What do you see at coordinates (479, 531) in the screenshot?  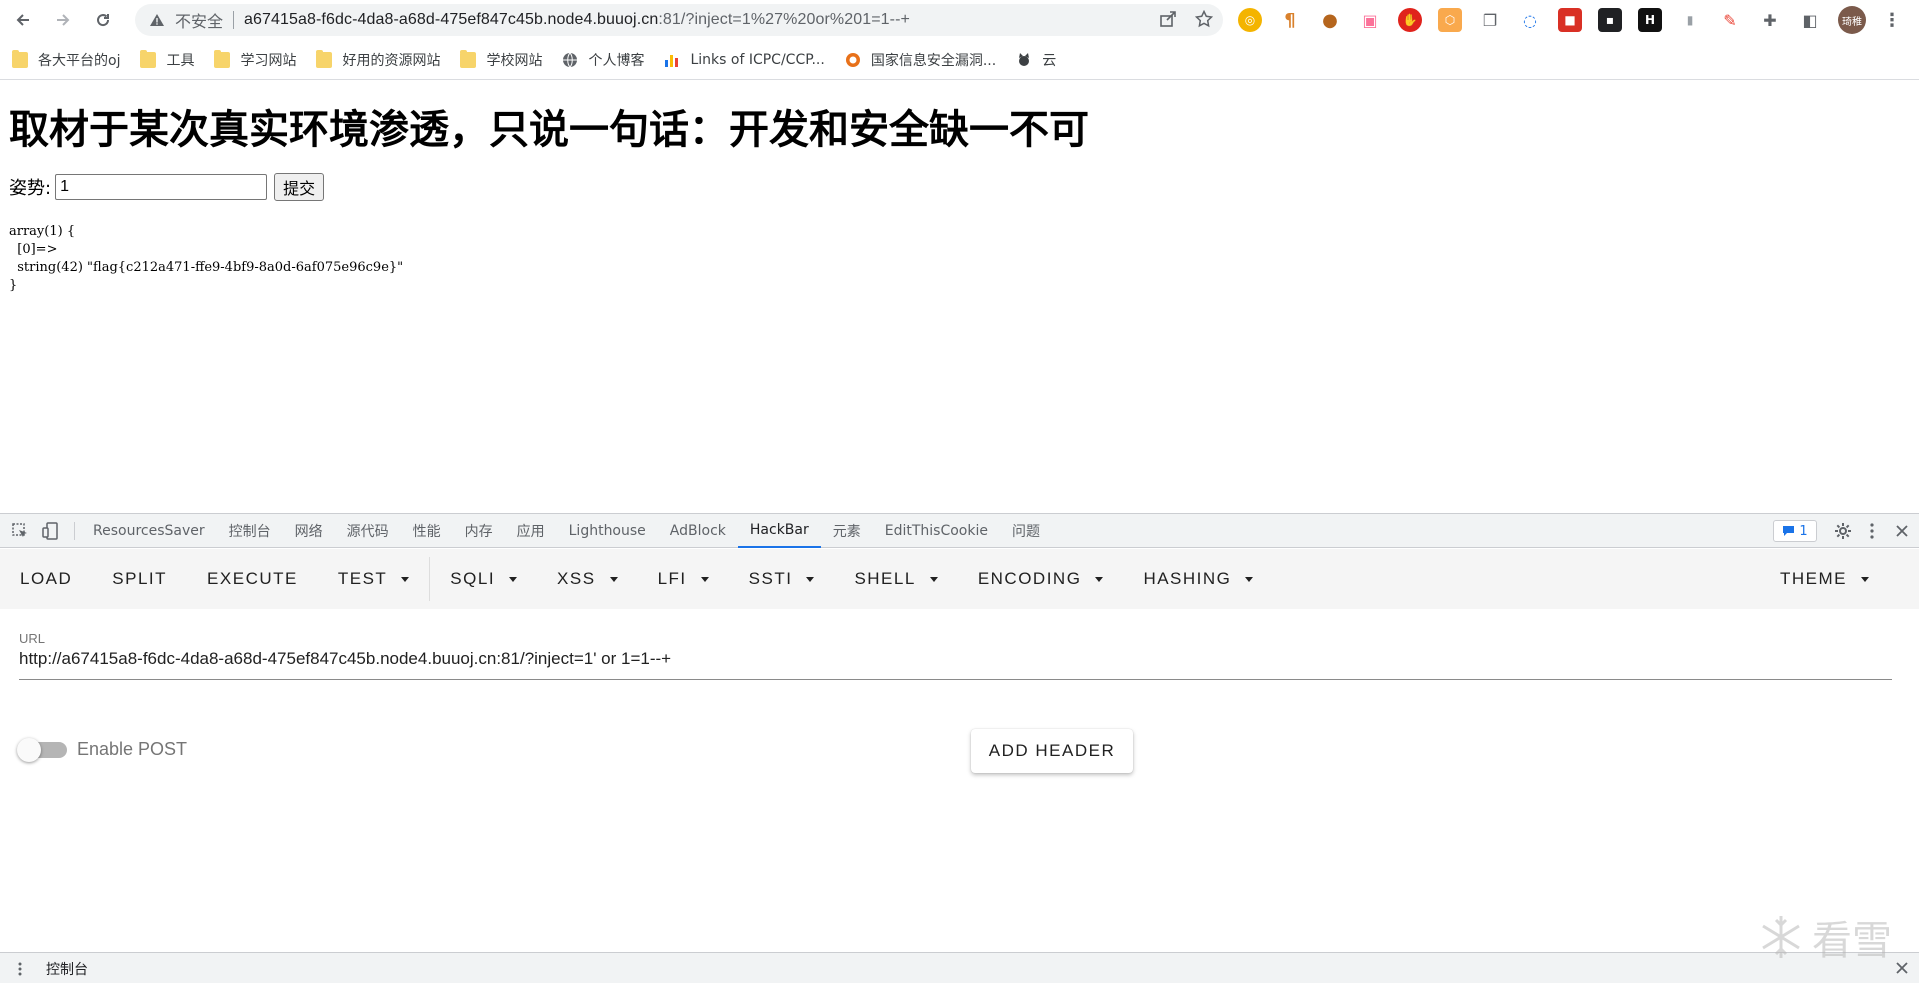 I see `tab-memory: 内存` at bounding box center [479, 531].